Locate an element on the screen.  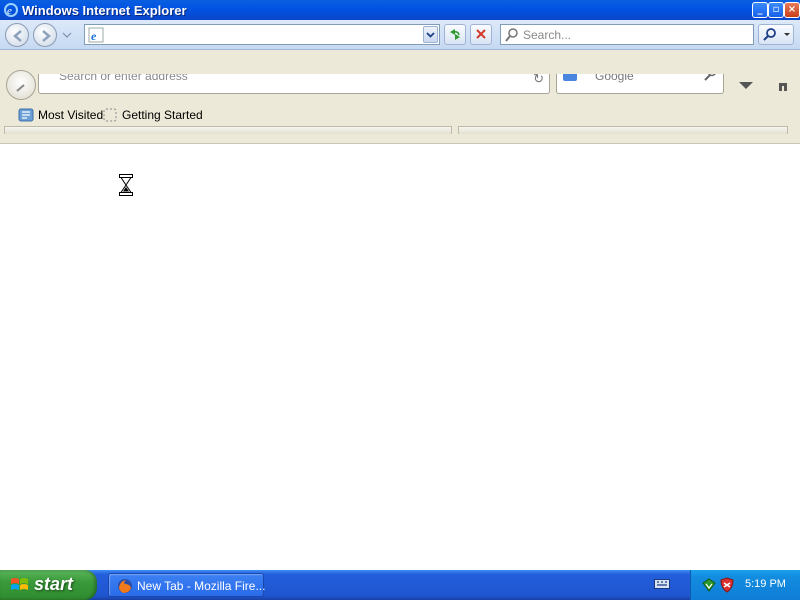
ie-search-go-button is located at coordinates (776, 34).